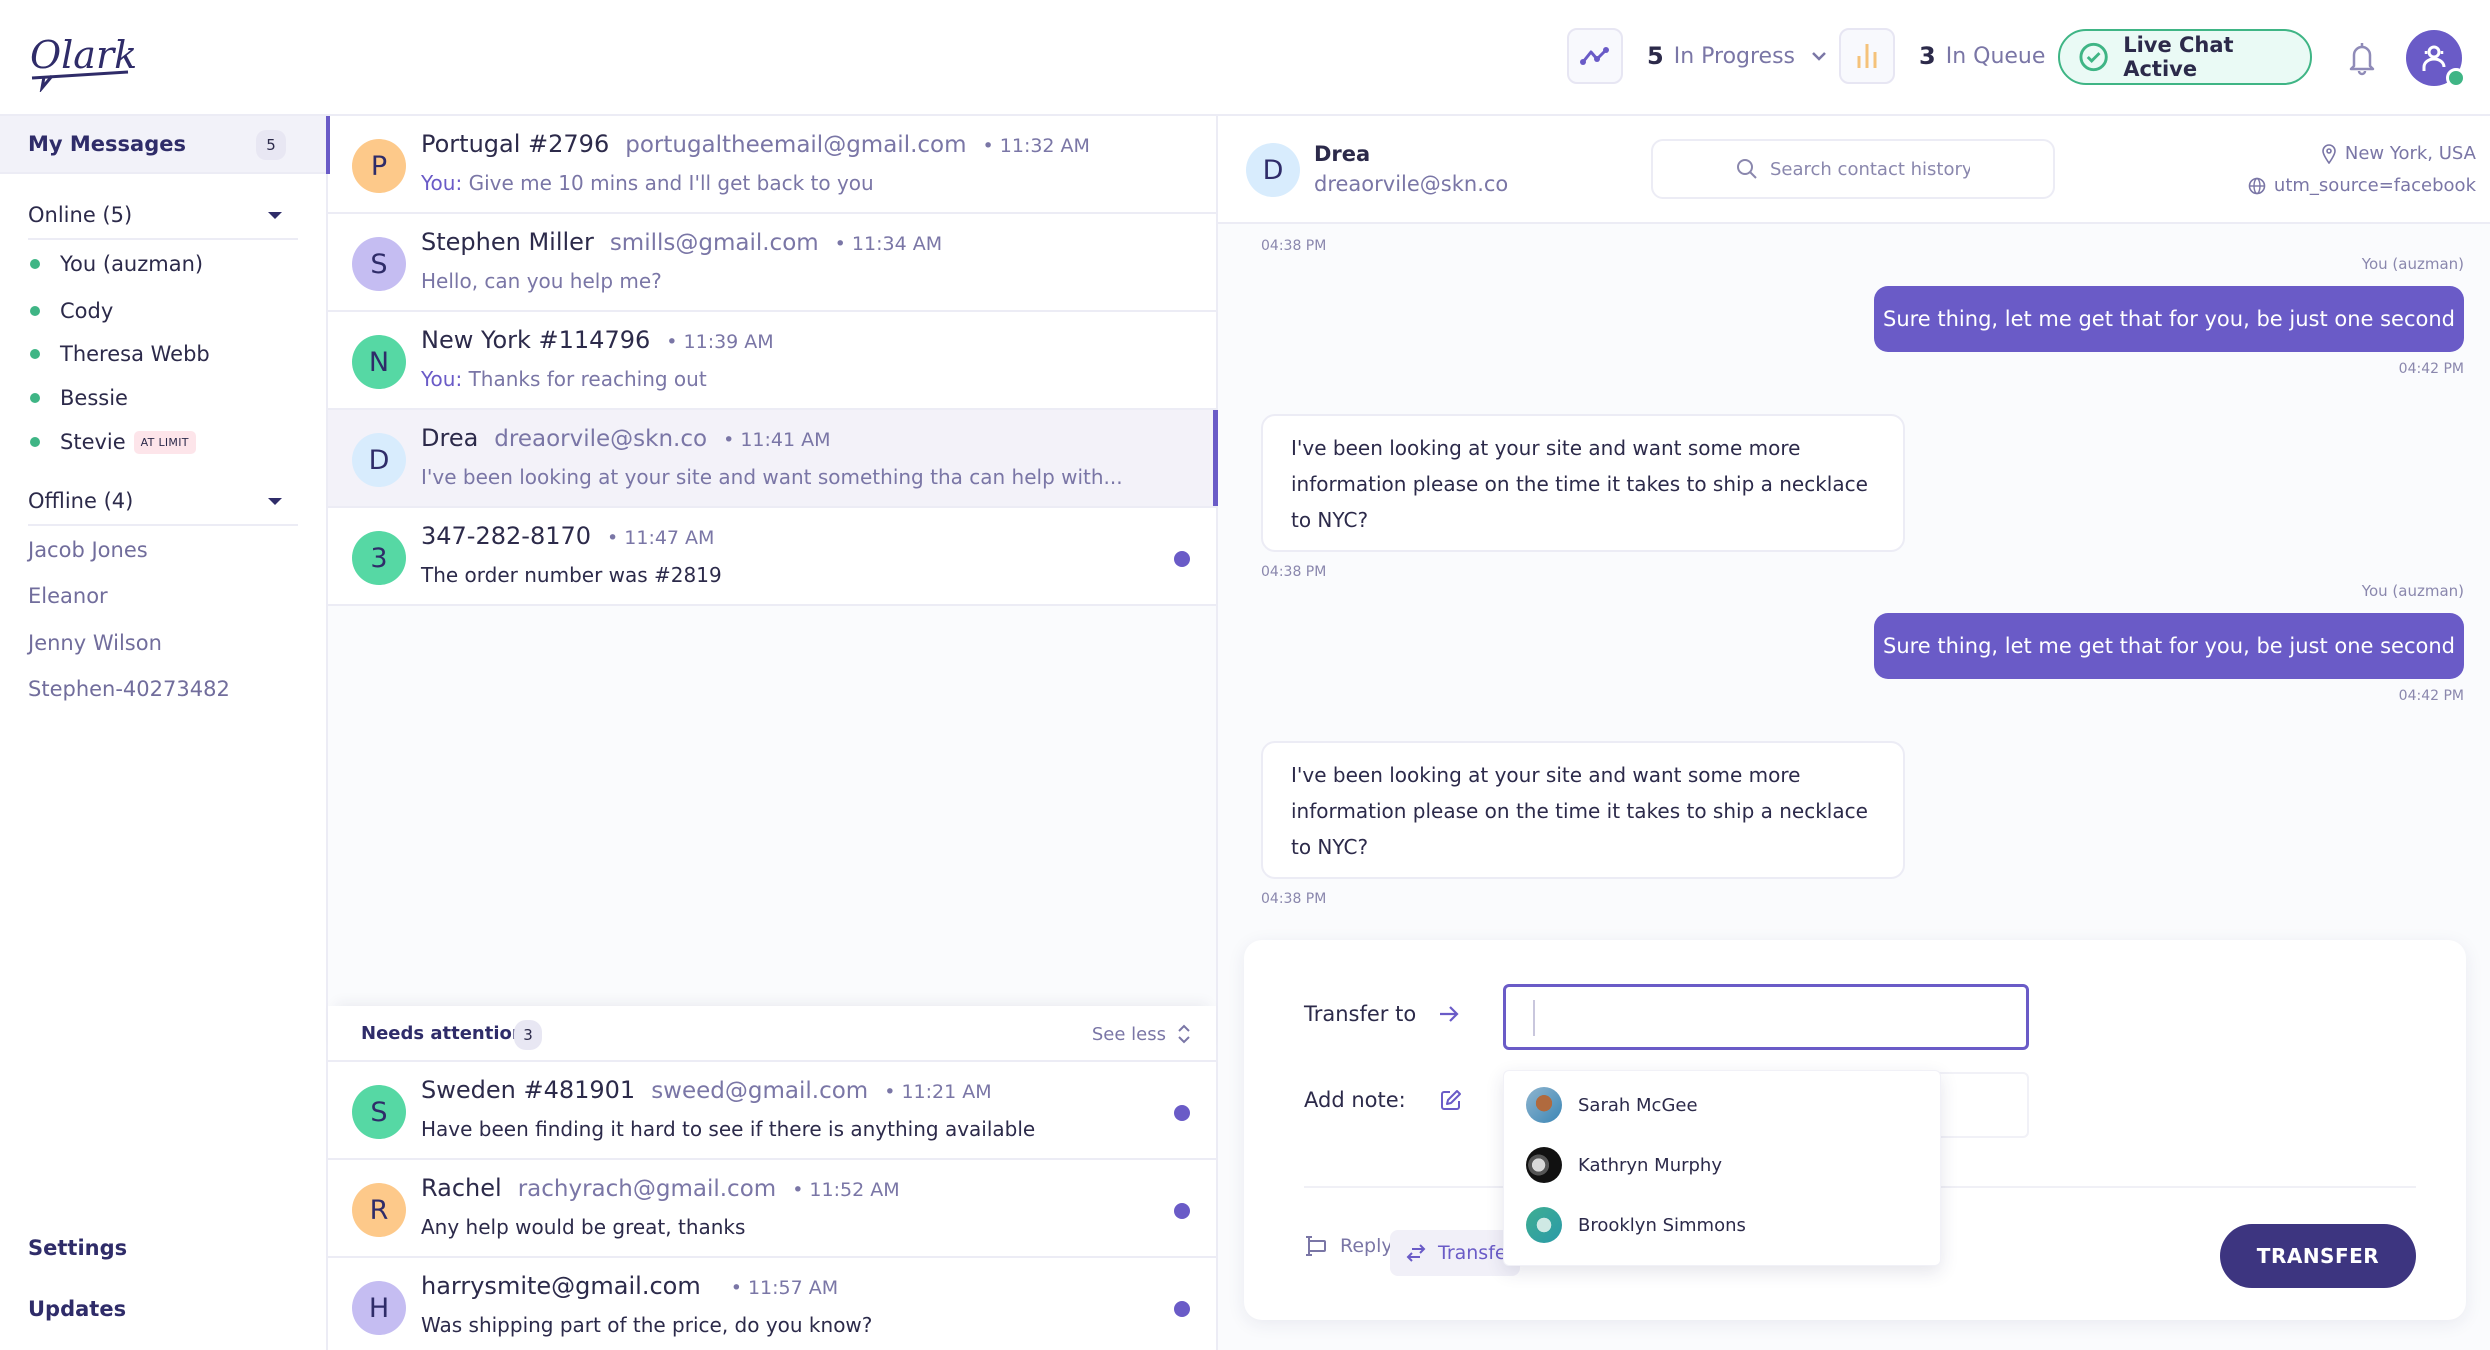 This screenshot has height=1350, width=2490. Describe the element at coordinates (2318, 1256) in the screenshot. I see `transfer-button: TRANSFER` at that location.